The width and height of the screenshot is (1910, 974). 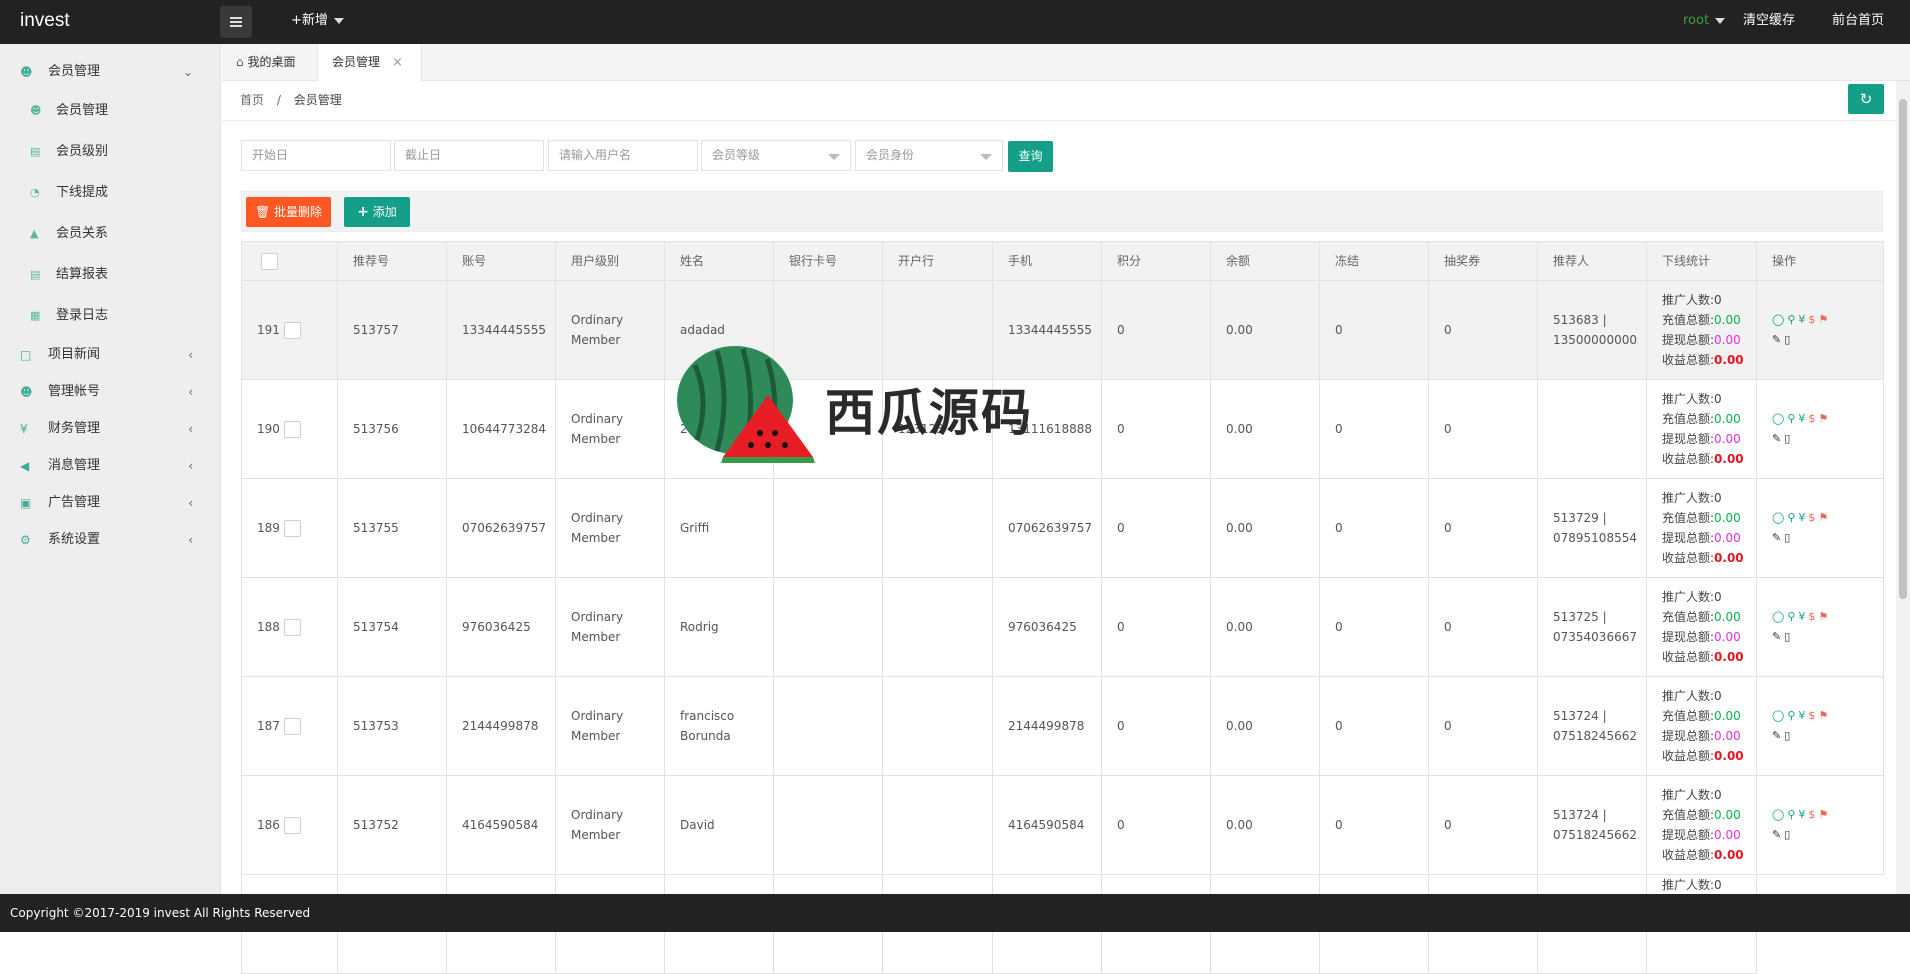 I want to click on member-level-select: 会员等级, so click(x=776, y=155).